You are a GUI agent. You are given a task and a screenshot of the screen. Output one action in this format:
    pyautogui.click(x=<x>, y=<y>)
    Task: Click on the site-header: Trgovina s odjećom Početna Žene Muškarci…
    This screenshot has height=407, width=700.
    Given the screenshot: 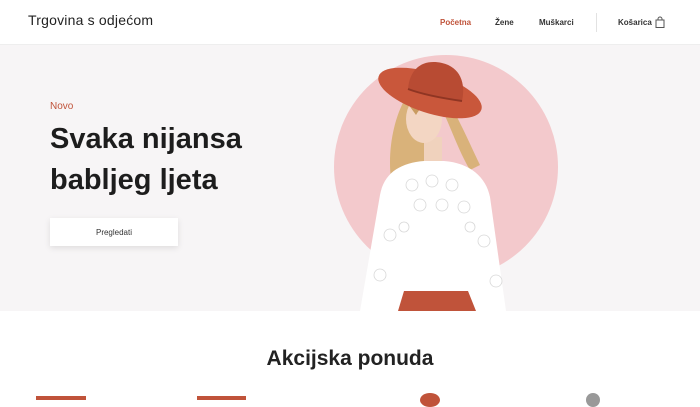 What is the action you would take?
    pyautogui.click(x=350, y=22)
    